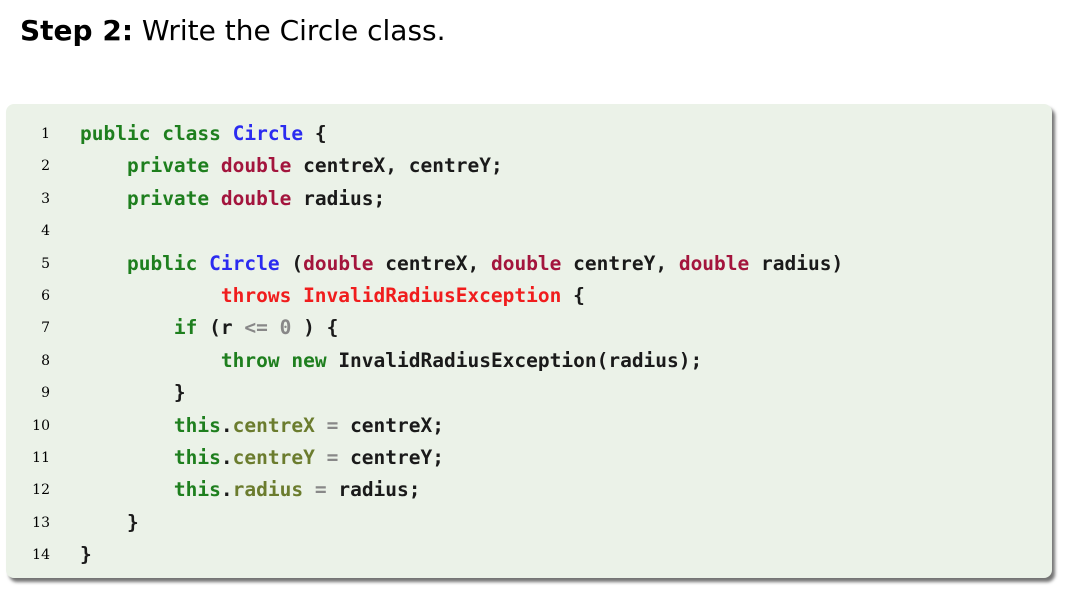 The width and height of the screenshot is (1066, 592). I want to click on line-number: 6, so click(45, 295).